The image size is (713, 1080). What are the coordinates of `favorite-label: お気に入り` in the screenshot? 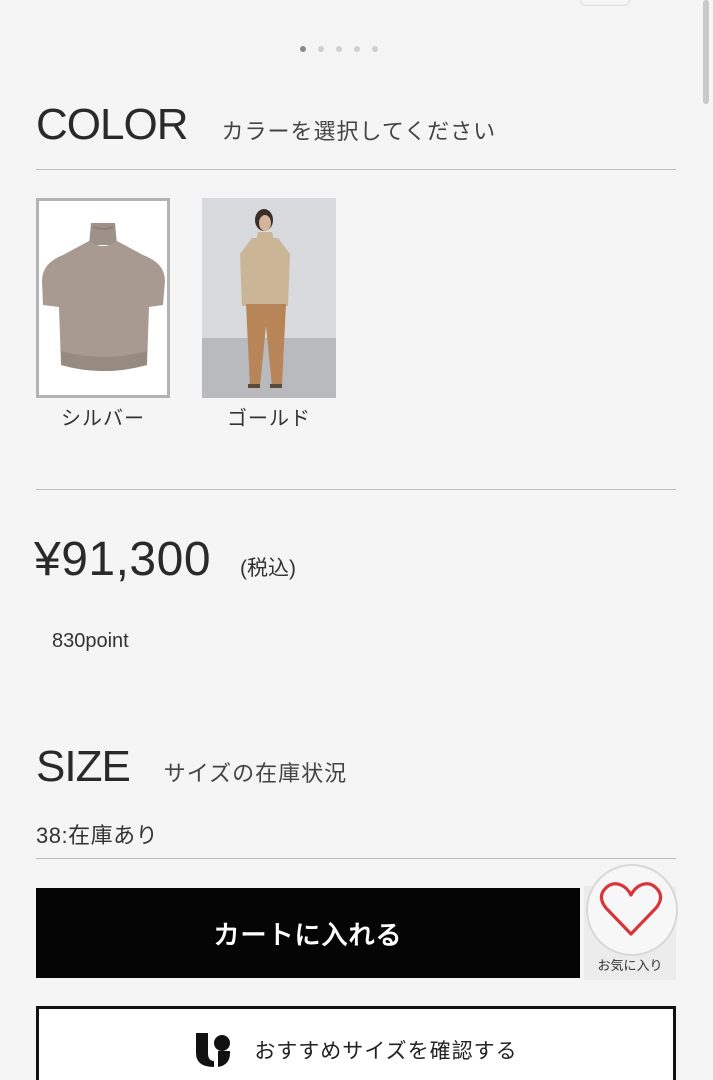 It's located at (630, 965).